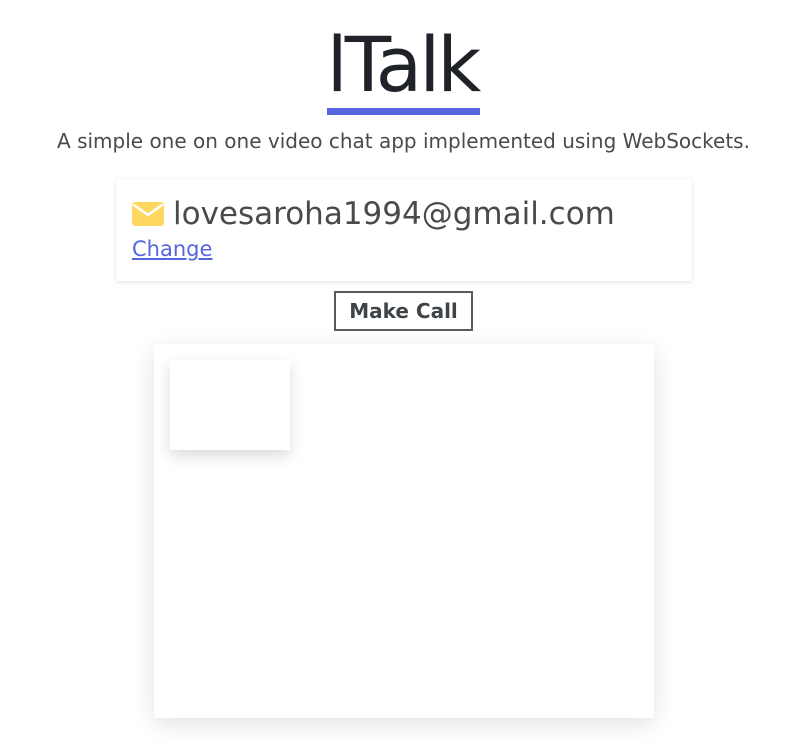 The height and width of the screenshot is (747, 807). Describe the element at coordinates (148, 214) in the screenshot. I see `mail-icon` at that location.